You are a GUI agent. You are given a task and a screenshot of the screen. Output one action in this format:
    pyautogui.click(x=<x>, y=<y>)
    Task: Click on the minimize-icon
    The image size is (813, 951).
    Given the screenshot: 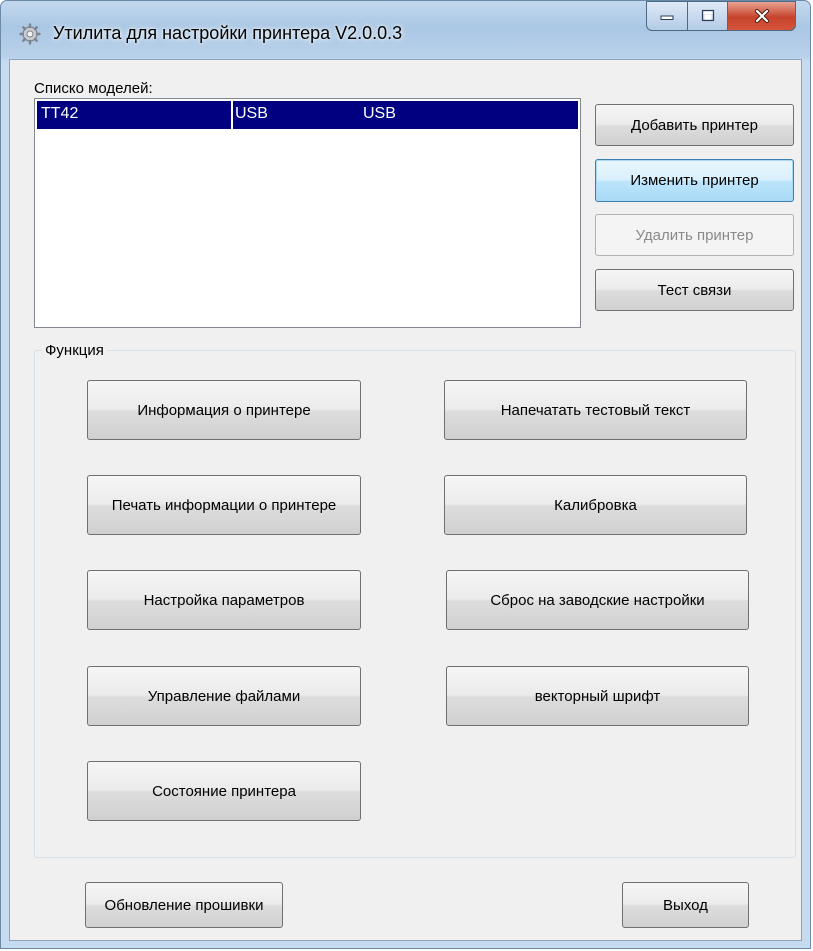 What is the action you would take?
    pyautogui.click(x=667, y=17)
    